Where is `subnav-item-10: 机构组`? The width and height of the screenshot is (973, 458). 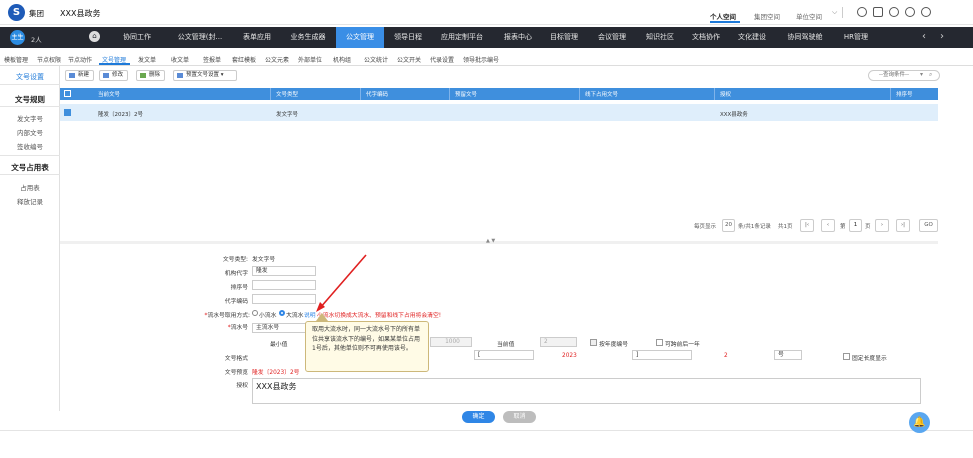
subnav-item-10: 机构组 is located at coordinates (342, 59).